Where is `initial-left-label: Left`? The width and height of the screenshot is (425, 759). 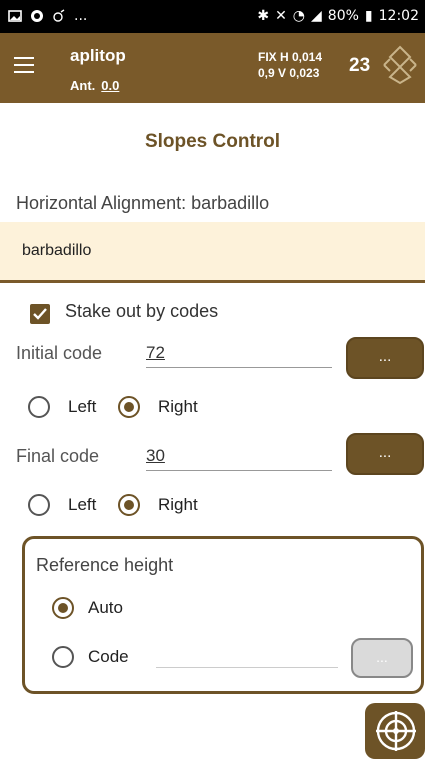 initial-left-label: Left is located at coordinates (82, 407).